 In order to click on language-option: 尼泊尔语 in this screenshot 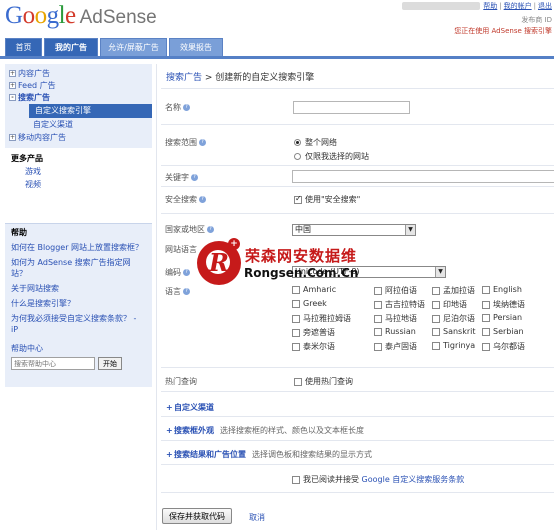, I will do `click(453, 318)`.